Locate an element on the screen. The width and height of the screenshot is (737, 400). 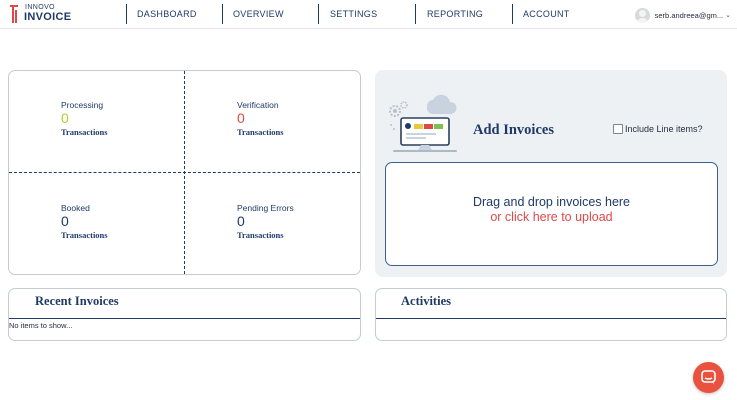
stat-verification: Verification 0 Transactions is located at coordinates (260, 118).